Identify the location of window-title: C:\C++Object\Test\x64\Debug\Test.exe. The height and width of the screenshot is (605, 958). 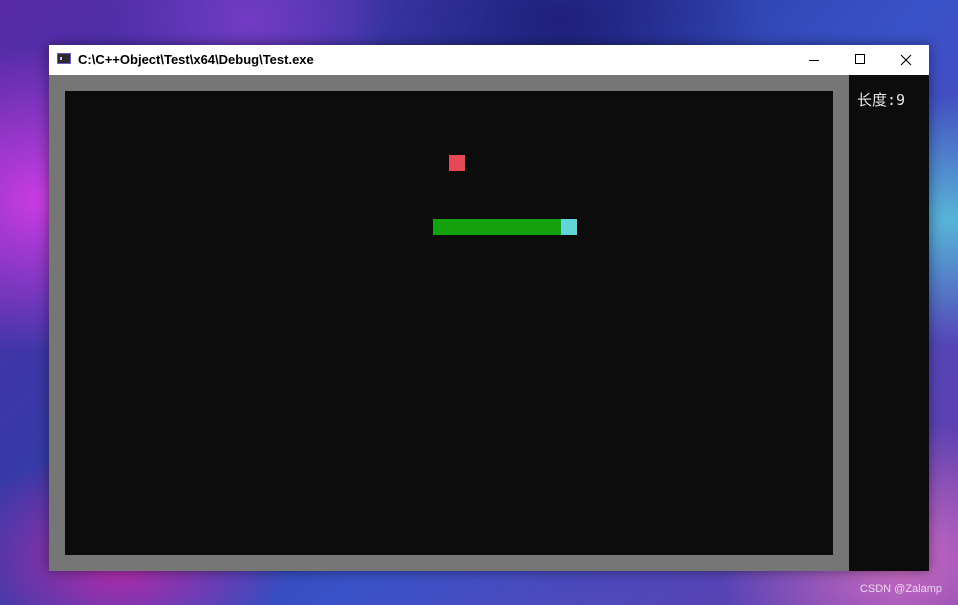
(196, 59).